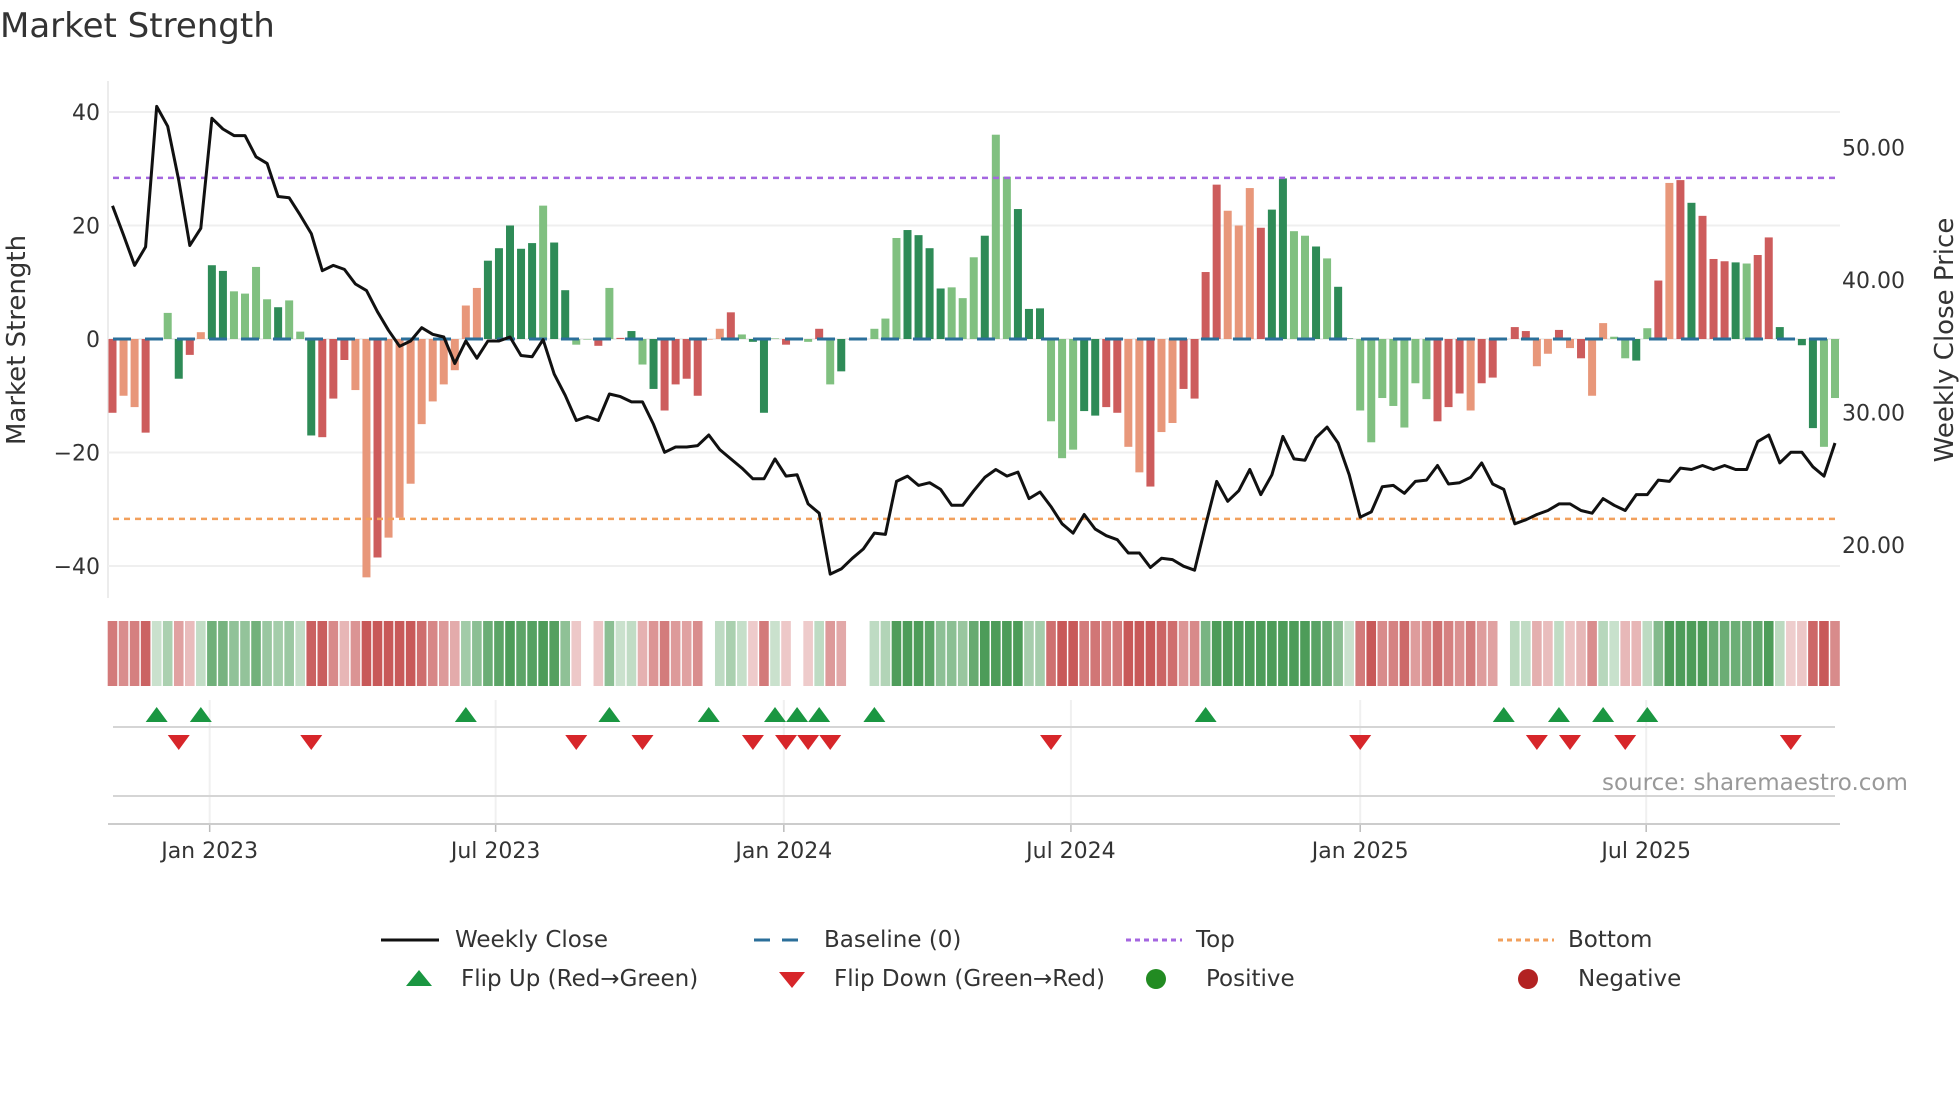 The image size is (1960, 1102). I want to click on x-tick-label: Jul 2025, so click(1645, 851).